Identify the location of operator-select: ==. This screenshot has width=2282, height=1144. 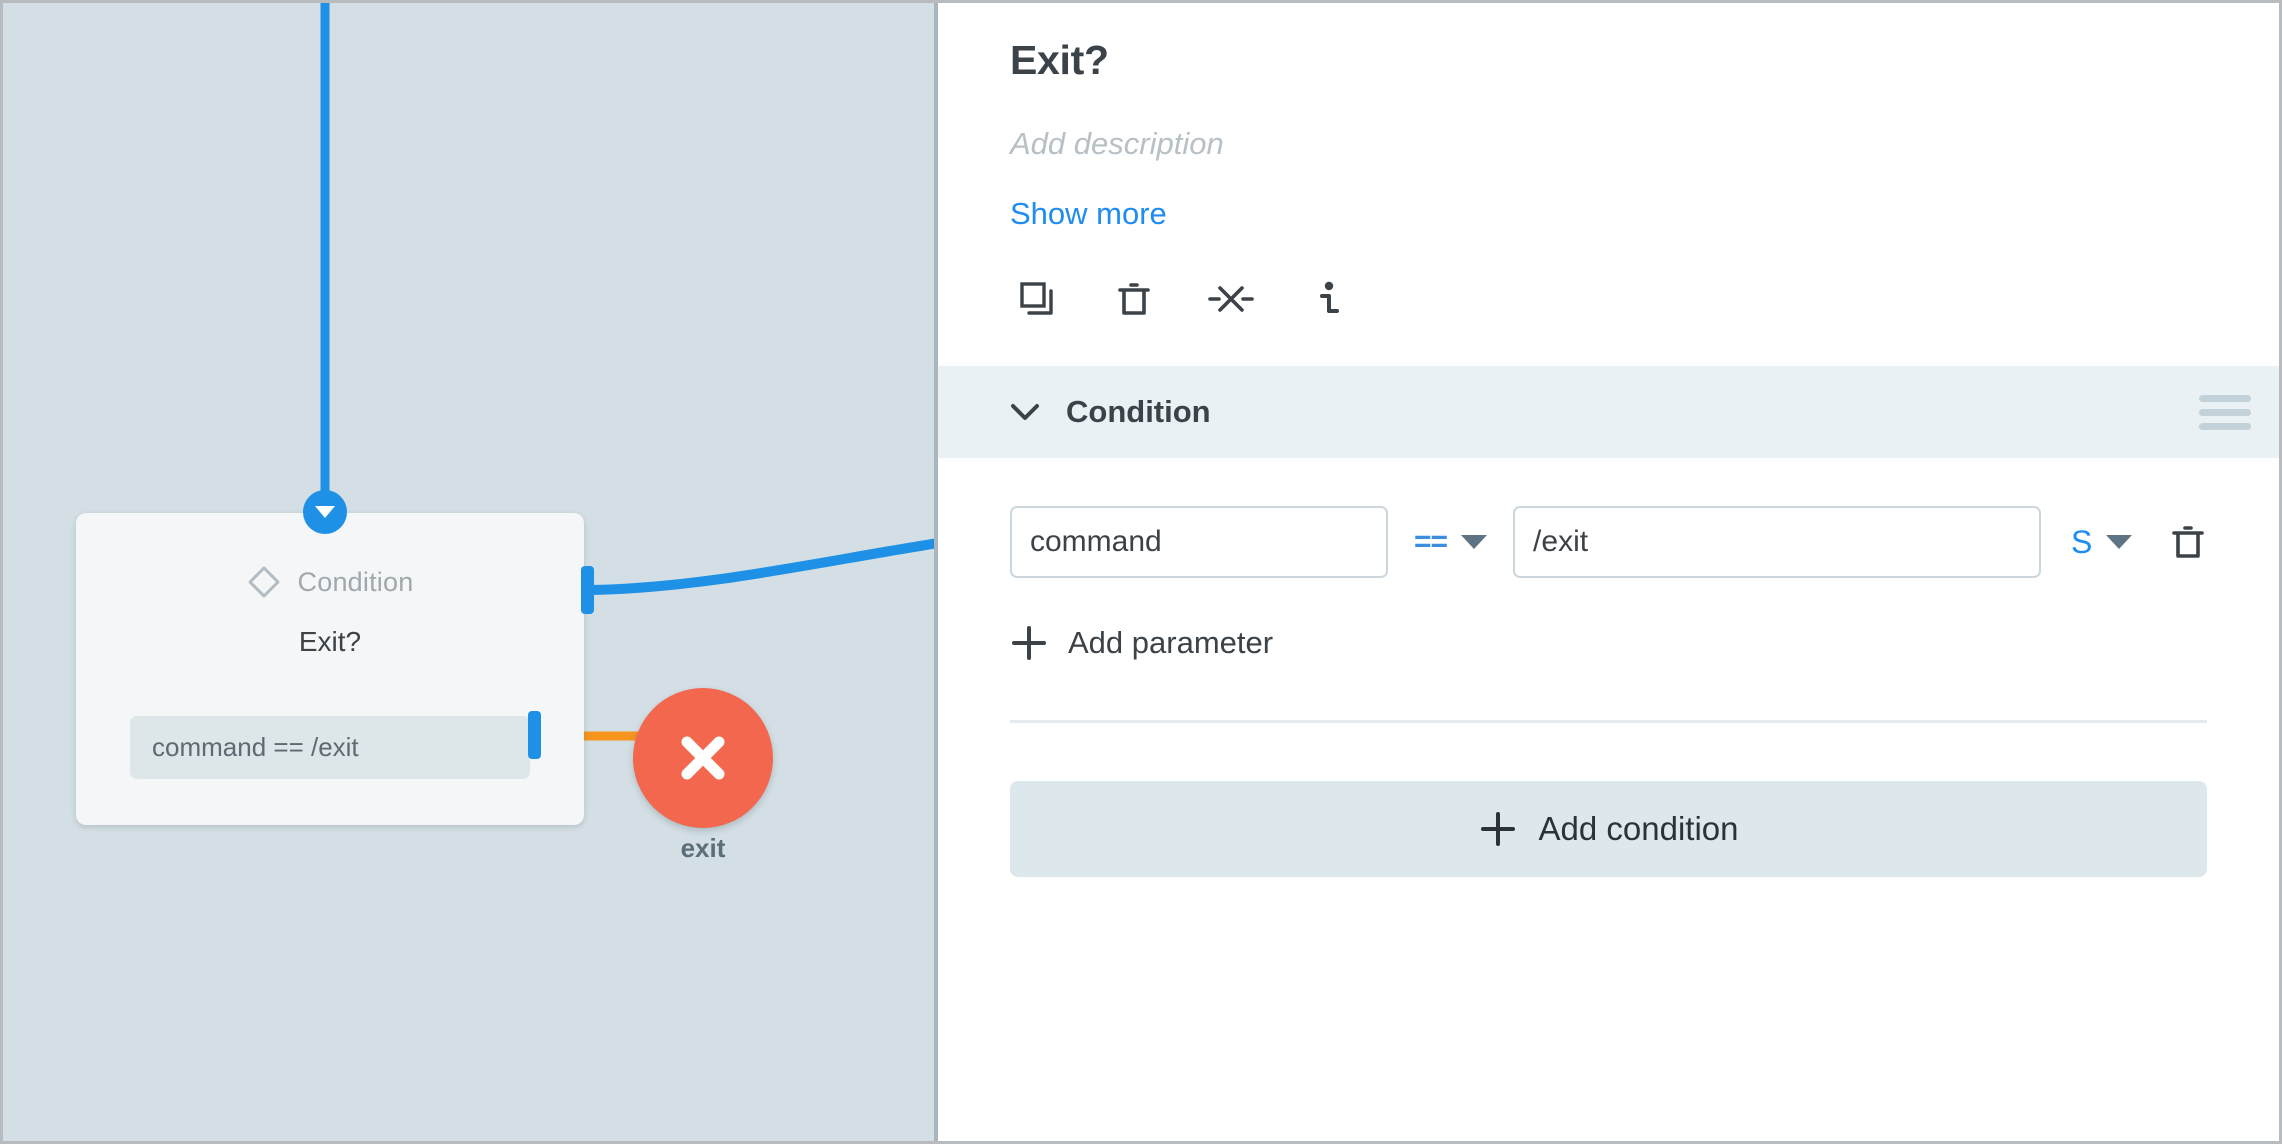
(1451, 542).